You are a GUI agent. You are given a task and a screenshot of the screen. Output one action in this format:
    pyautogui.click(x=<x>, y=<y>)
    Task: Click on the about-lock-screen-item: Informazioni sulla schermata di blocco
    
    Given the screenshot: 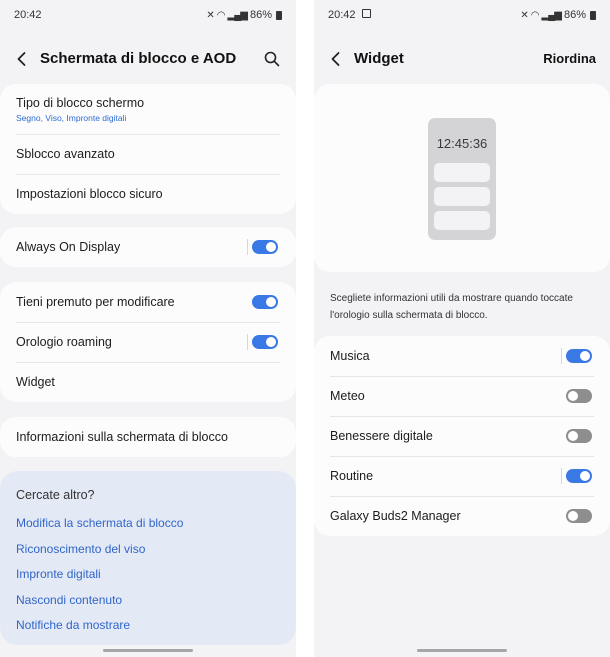 What is the action you would take?
    pyautogui.click(x=148, y=437)
    